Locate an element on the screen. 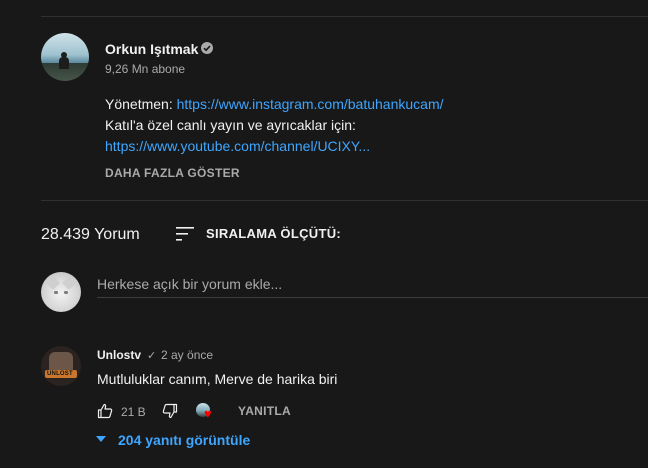 The width and height of the screenshot is (648, 468). like-count: 21 B is located at coordinates (133, 412).